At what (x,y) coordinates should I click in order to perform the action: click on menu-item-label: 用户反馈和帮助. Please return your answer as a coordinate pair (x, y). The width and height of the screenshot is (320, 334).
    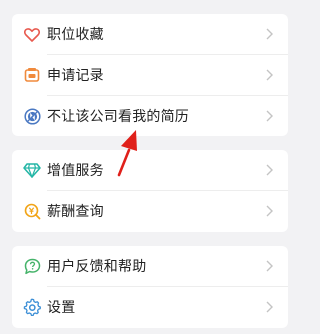
    Looking at the image, I should click on (97, 267).